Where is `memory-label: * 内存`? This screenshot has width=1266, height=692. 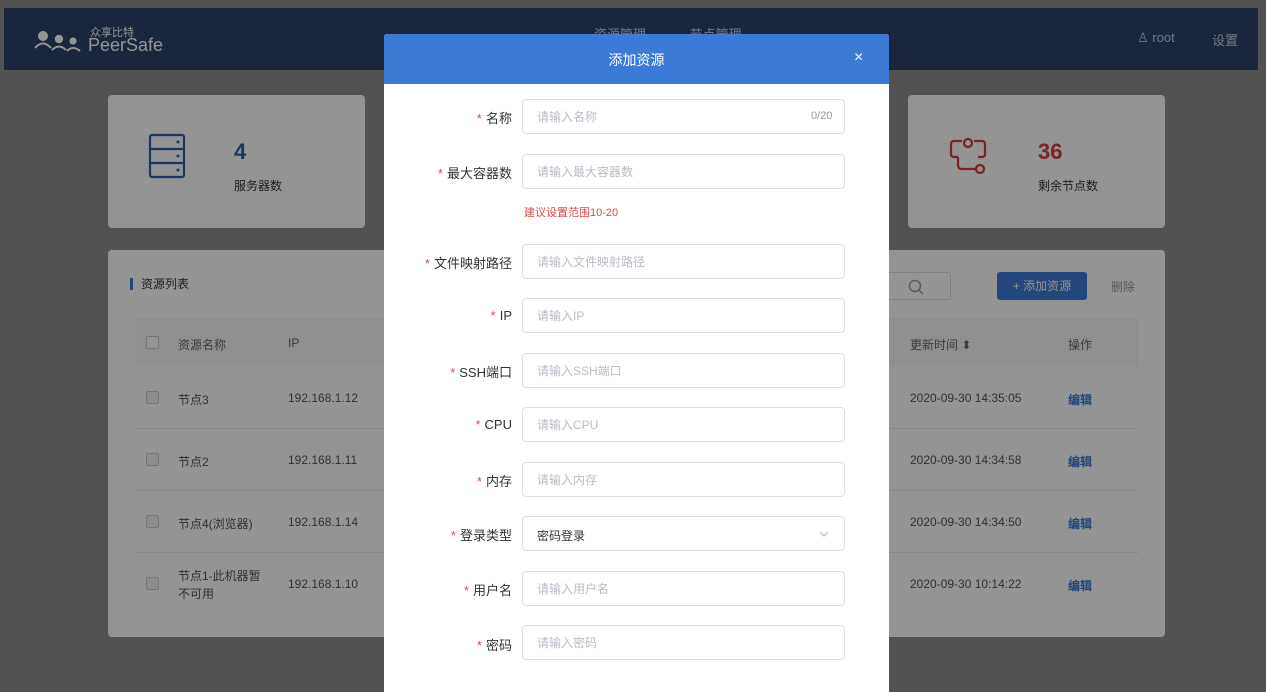 memory-label: * 内存 is located at coordinates (452, 480).